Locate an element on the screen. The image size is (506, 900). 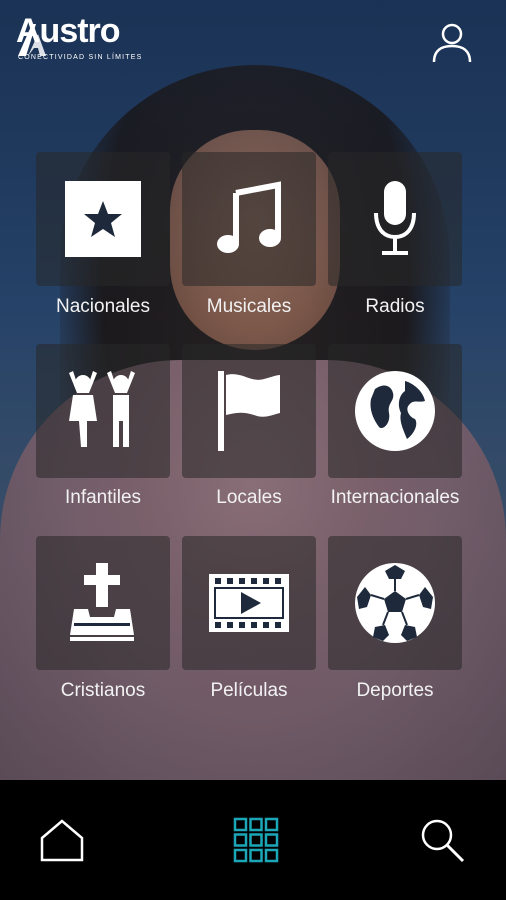
category-musicales is located at coordinates (249, 219).